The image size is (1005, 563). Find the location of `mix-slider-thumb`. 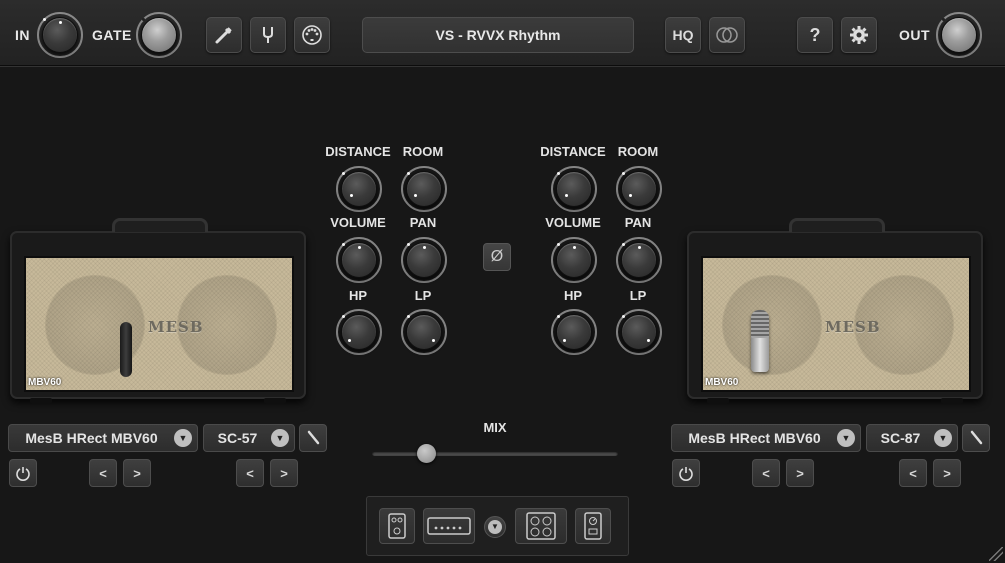

mix-slider-thumb is located at coordinates (426, 453).